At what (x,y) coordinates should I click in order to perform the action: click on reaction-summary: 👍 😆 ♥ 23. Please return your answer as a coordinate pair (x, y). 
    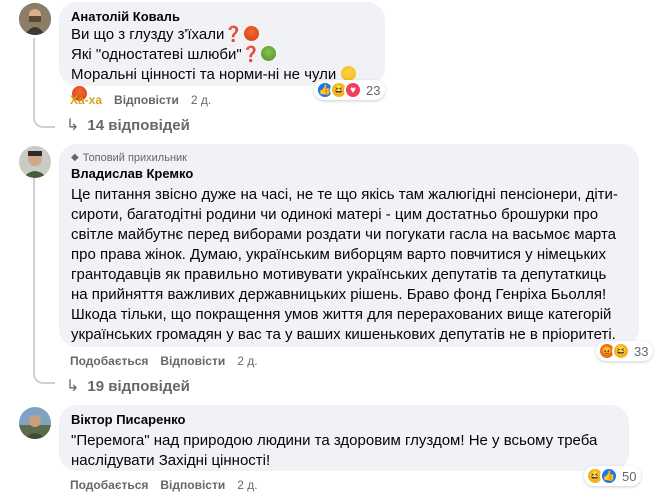
    Looking at the image, I should click on (350, 90).